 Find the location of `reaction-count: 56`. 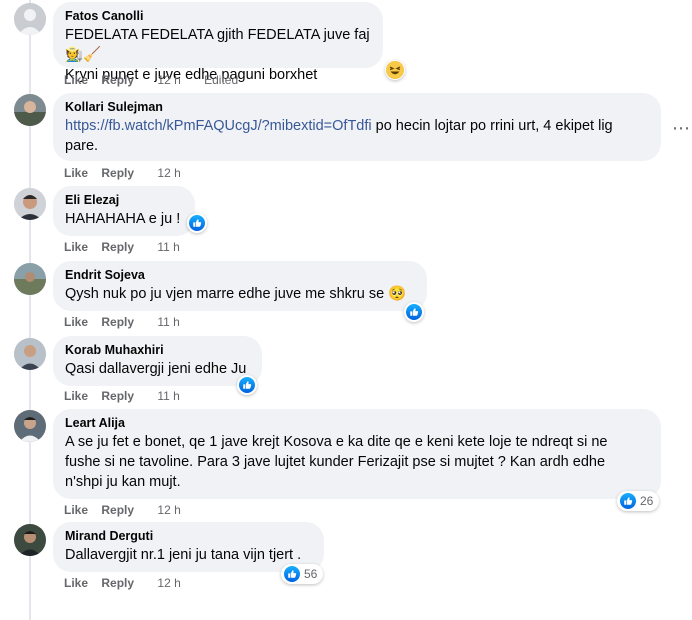

reaction-count: 56 is located at coordinates (311, 574).